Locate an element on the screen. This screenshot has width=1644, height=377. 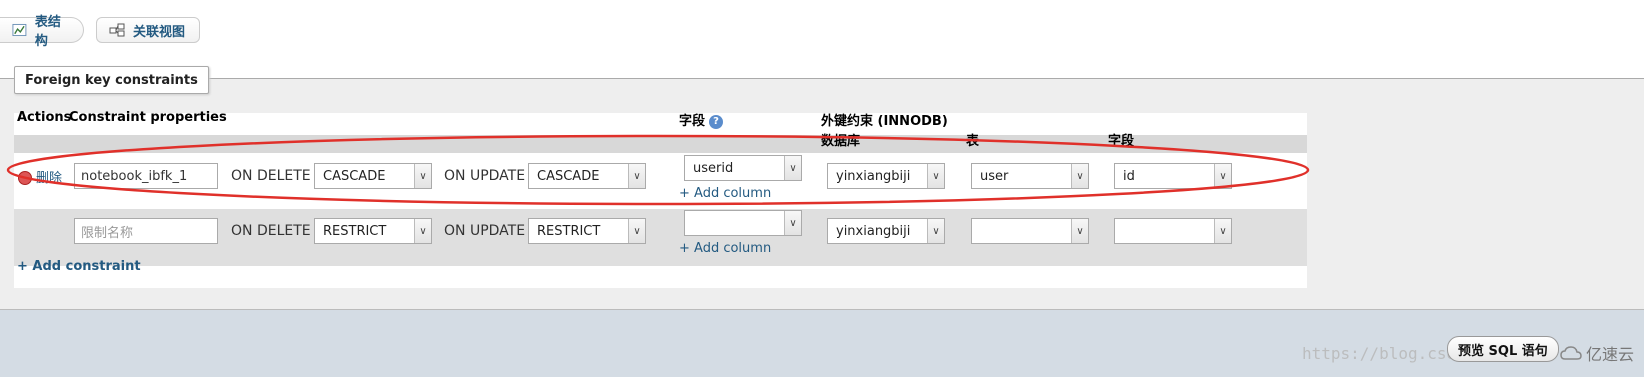
brand-logo: 亿速云 is located at coordinates (1597, 353).